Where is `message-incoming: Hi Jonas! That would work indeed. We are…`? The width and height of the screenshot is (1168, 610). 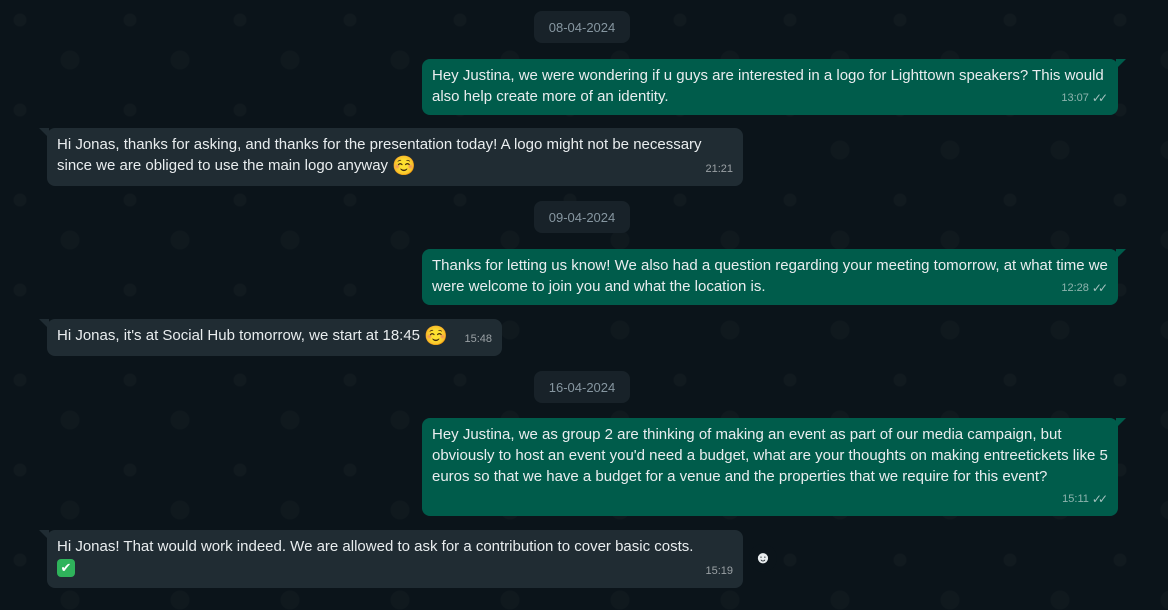
message-incoming: Hi Jonas! That would work indeed. We are… is located at coordinates (391, 559).